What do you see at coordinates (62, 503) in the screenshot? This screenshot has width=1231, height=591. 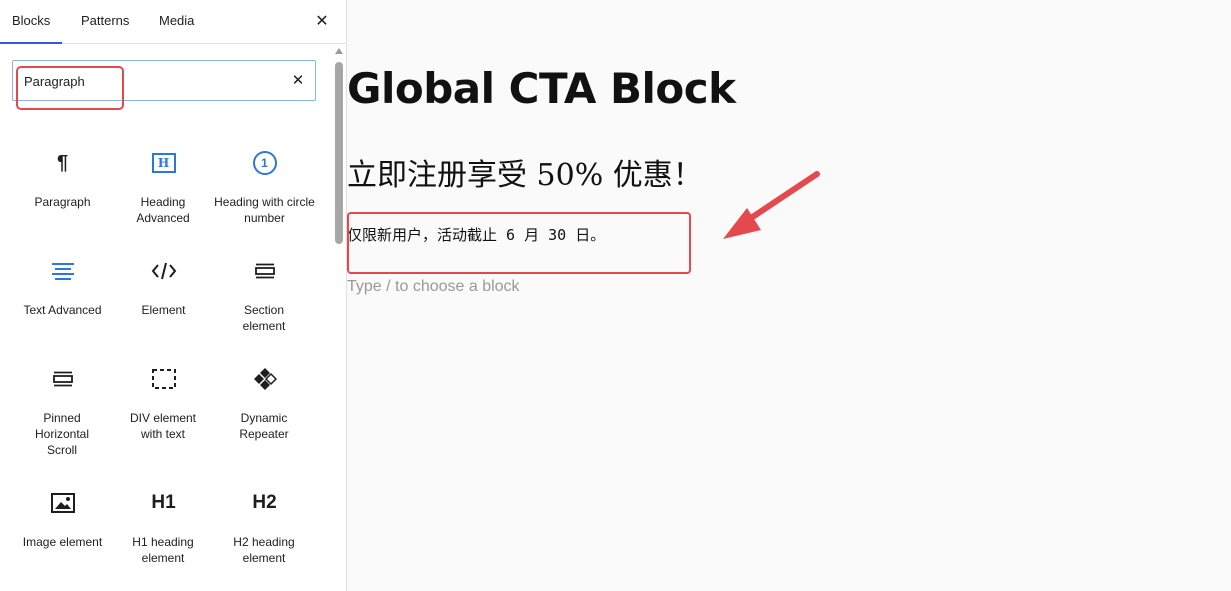 I see `image-icon` at bounding box center [62, 503].